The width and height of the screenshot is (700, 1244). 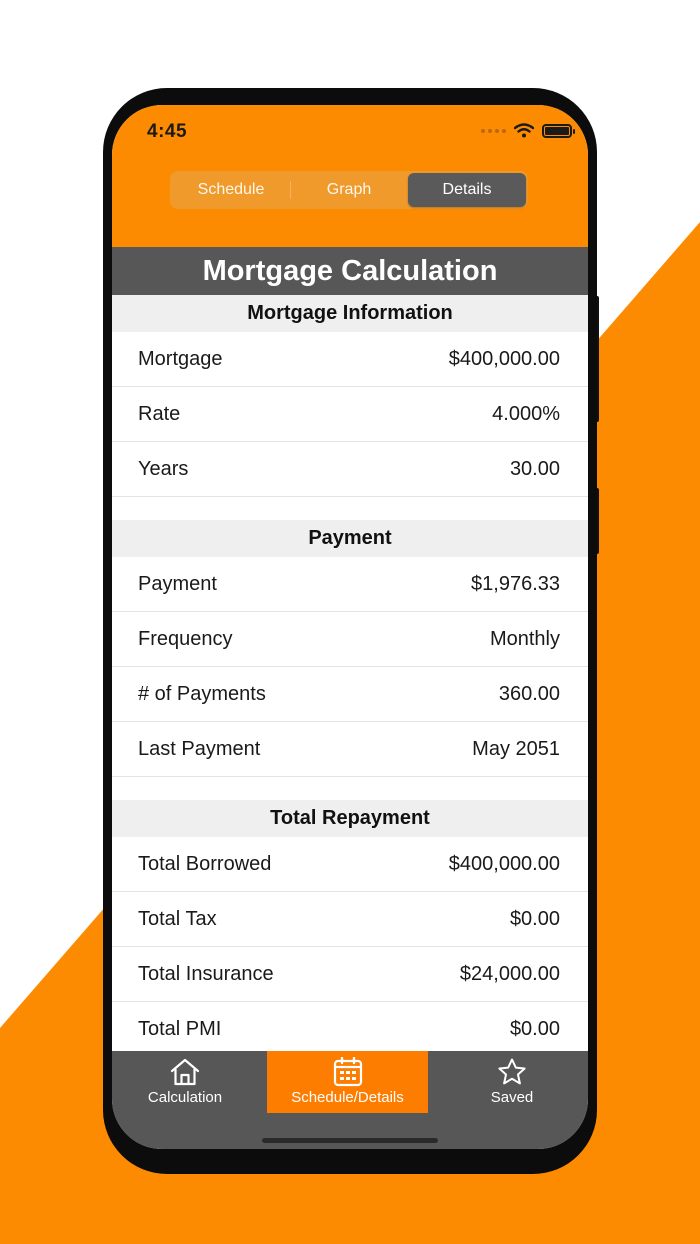 I want to click on tab-label: Calculation, so click(x=185, y=1097).